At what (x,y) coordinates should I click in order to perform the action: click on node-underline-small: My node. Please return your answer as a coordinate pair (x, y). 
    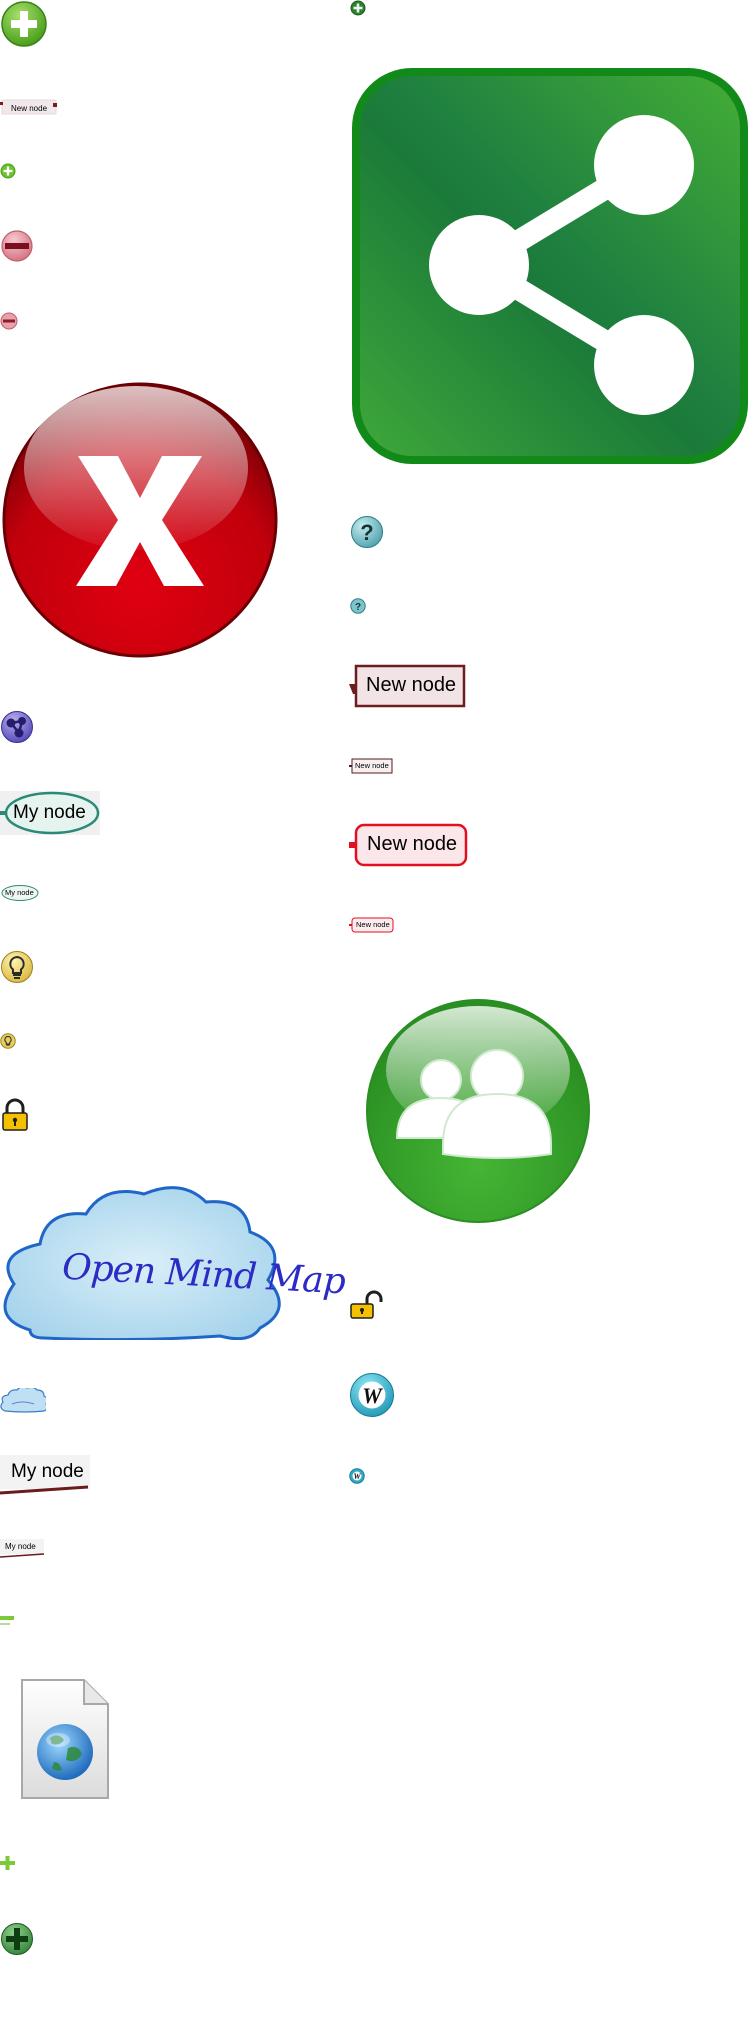
    Looking at the image, I should click on (23, 1548).